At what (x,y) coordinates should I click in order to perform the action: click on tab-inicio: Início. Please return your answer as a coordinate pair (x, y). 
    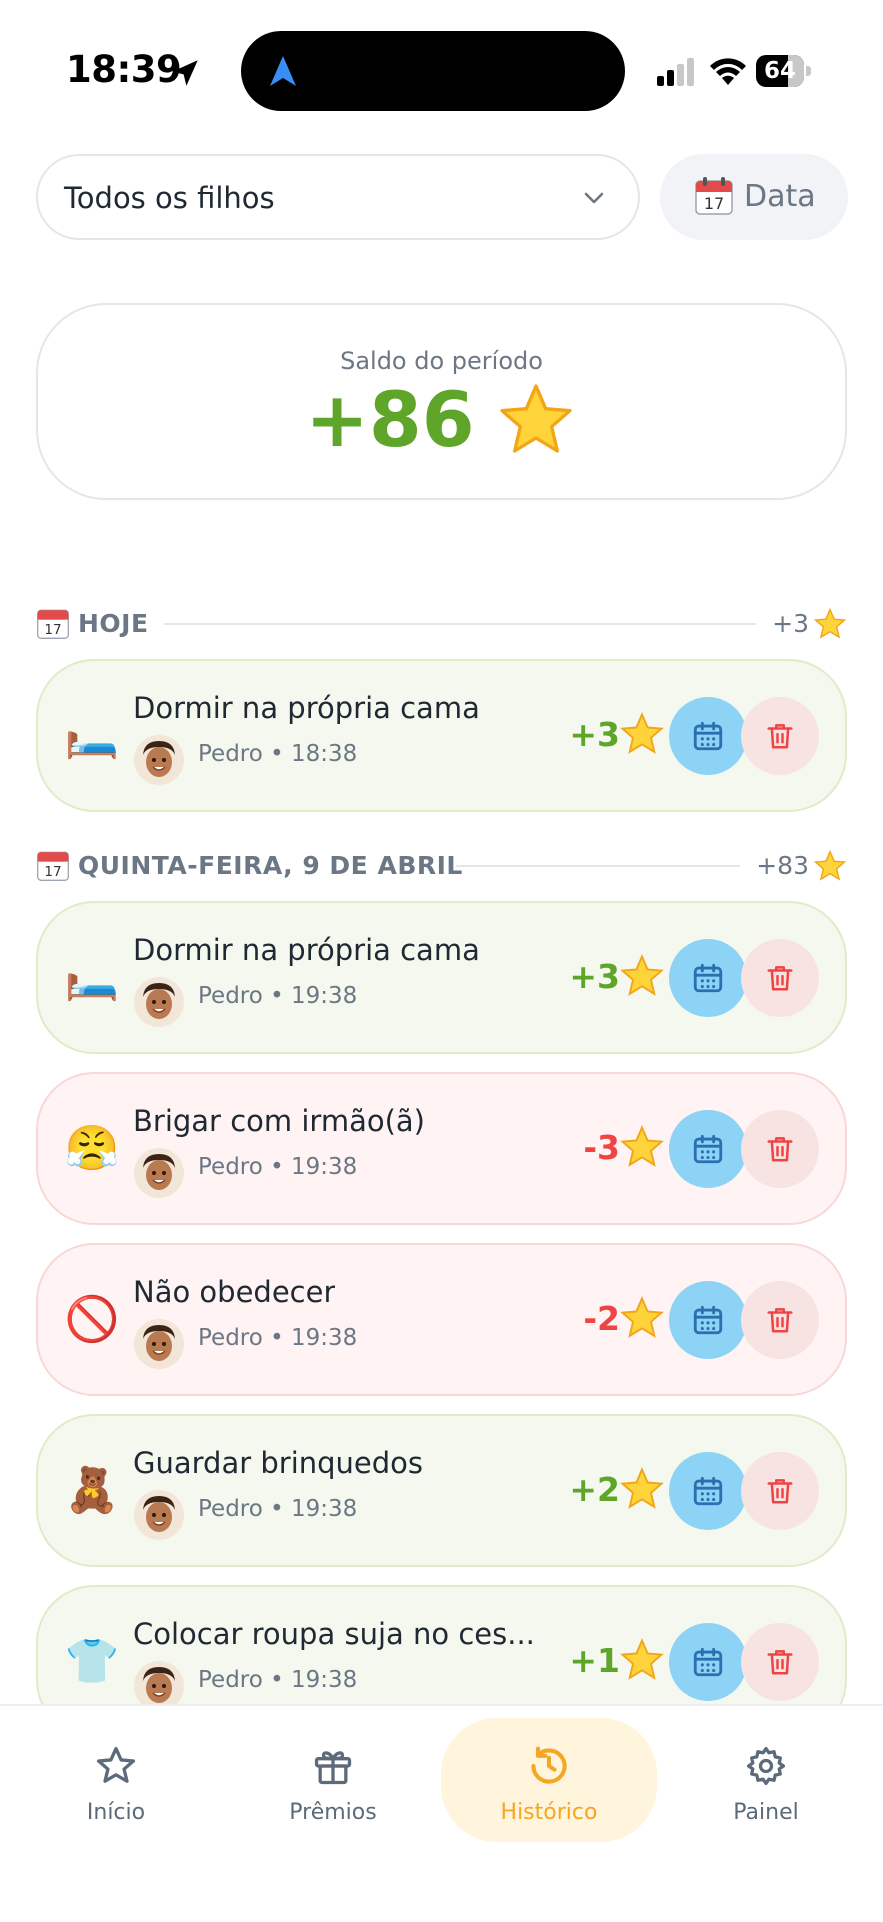
    Looking at the image, I should click on (116, 1780).